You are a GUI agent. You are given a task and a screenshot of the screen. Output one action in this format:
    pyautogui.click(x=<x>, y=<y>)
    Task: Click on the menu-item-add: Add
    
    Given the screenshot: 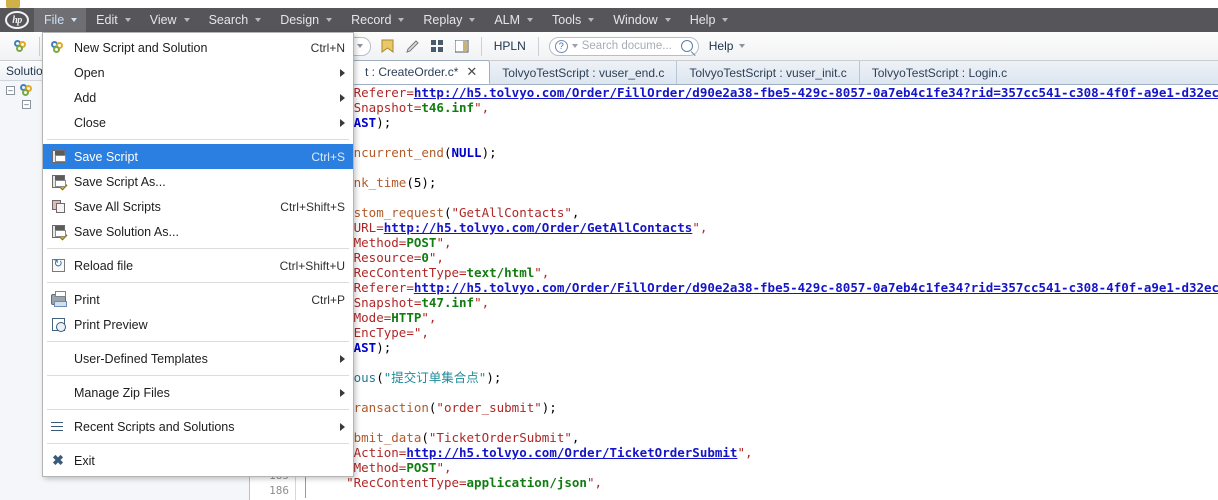 What is the action you would take?
    pyautogui.click(x=198, y=97)
    